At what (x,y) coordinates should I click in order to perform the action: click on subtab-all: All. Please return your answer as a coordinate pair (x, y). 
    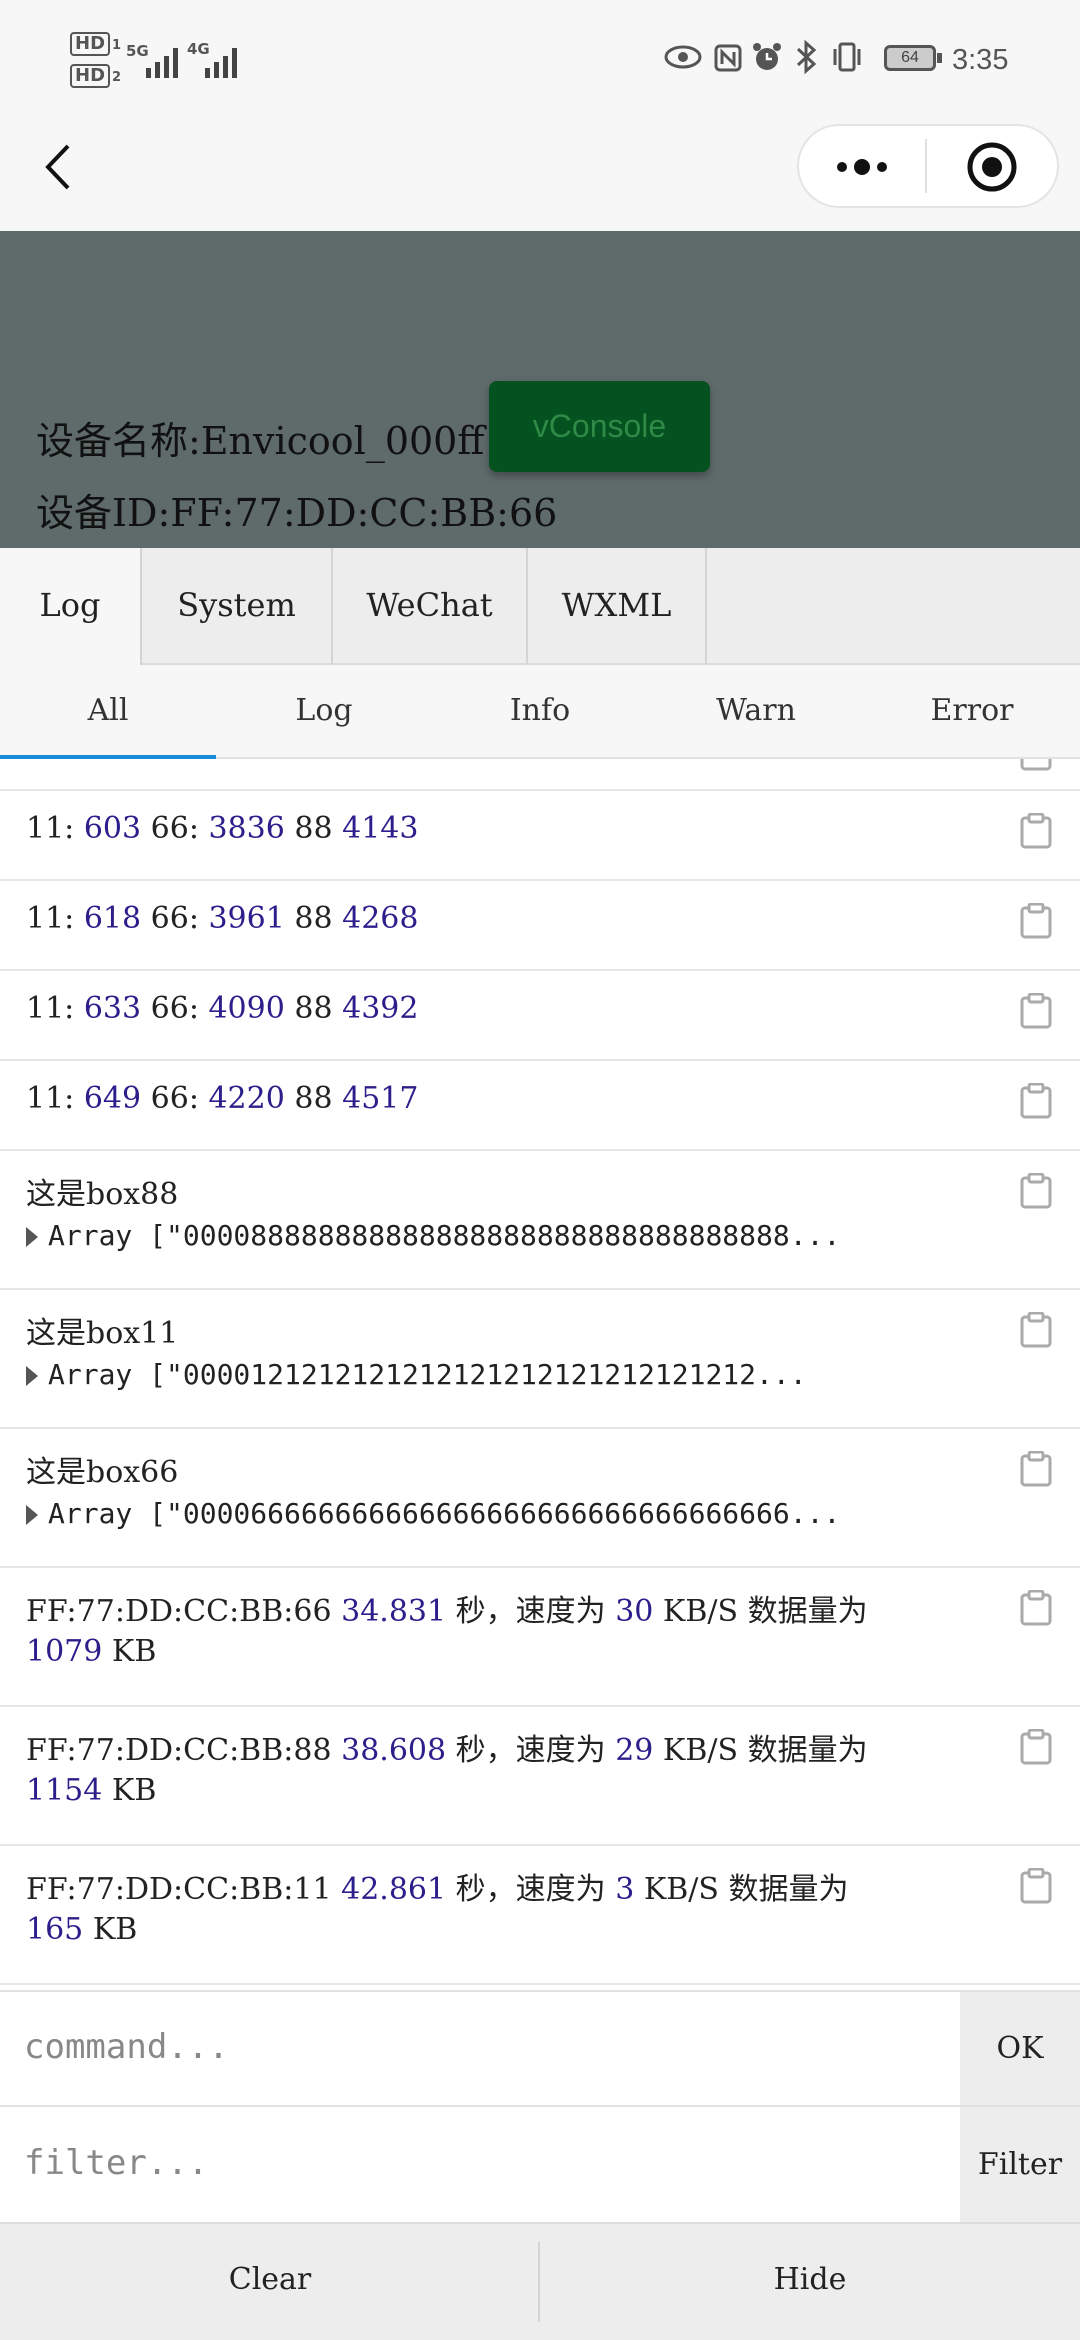
    Looking at the image, I should click on (108, 712).